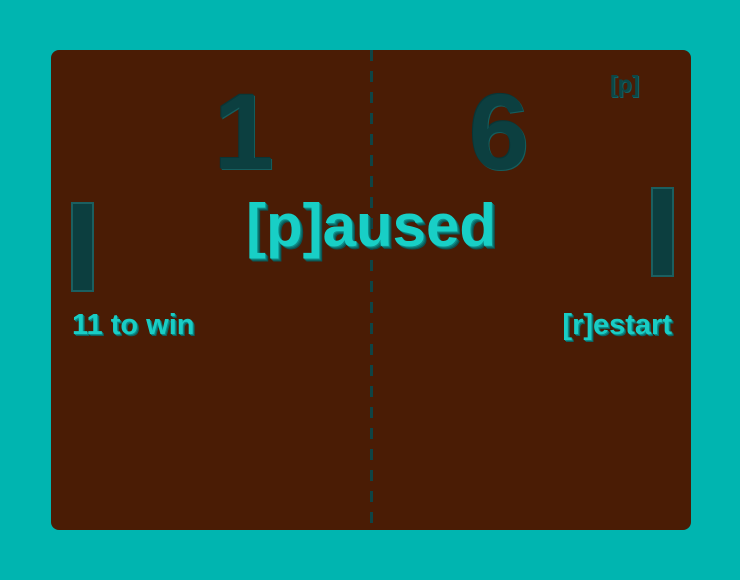  I want to click on restart-key-hint: [r]estart, so click(617, 325).